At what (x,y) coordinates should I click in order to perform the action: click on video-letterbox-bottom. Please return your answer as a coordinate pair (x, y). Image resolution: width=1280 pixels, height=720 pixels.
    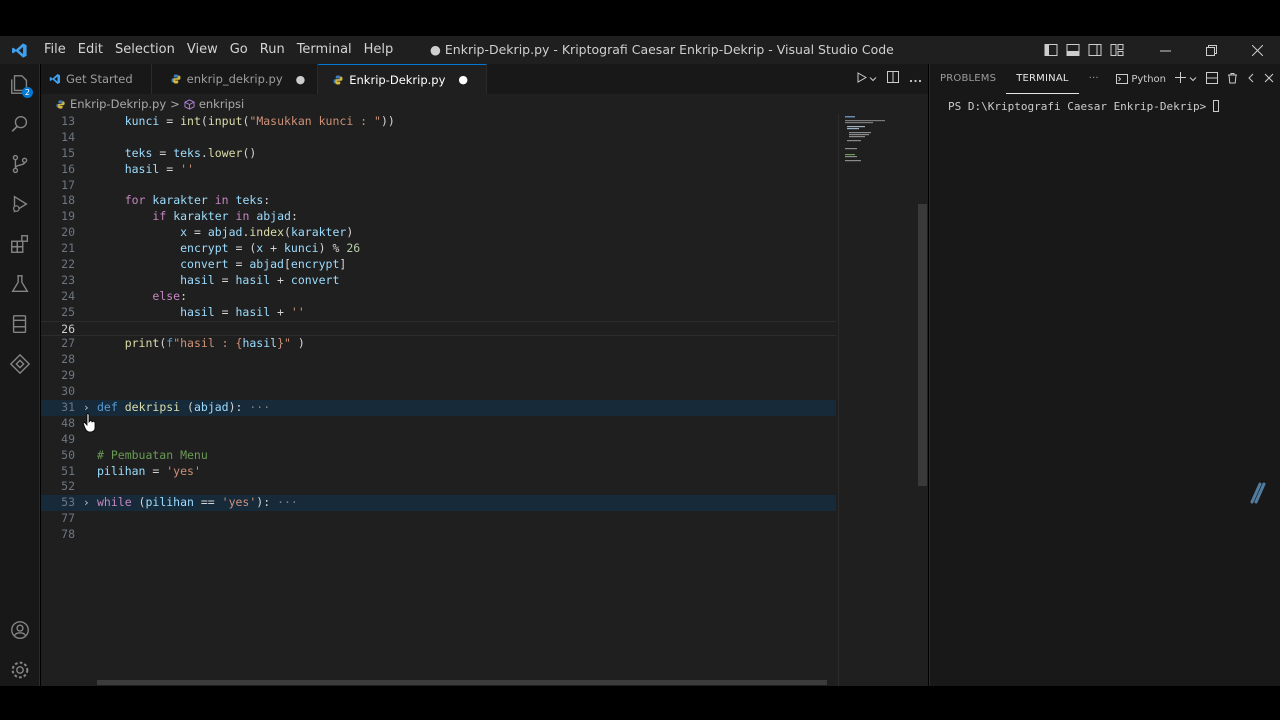
    Looking at the image, I should click on (640, 703).